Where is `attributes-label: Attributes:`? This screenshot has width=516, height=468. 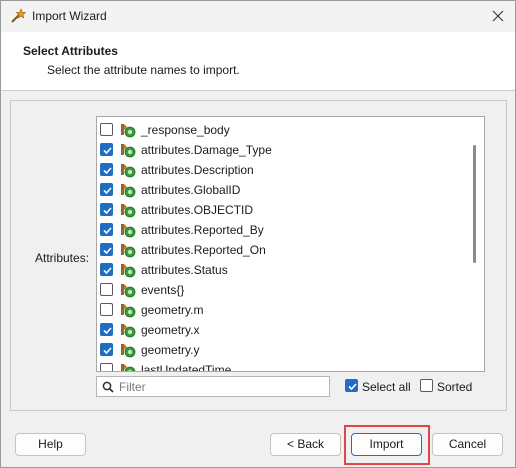 attributes-label: Attributes: is located at coordinates (62, 258).